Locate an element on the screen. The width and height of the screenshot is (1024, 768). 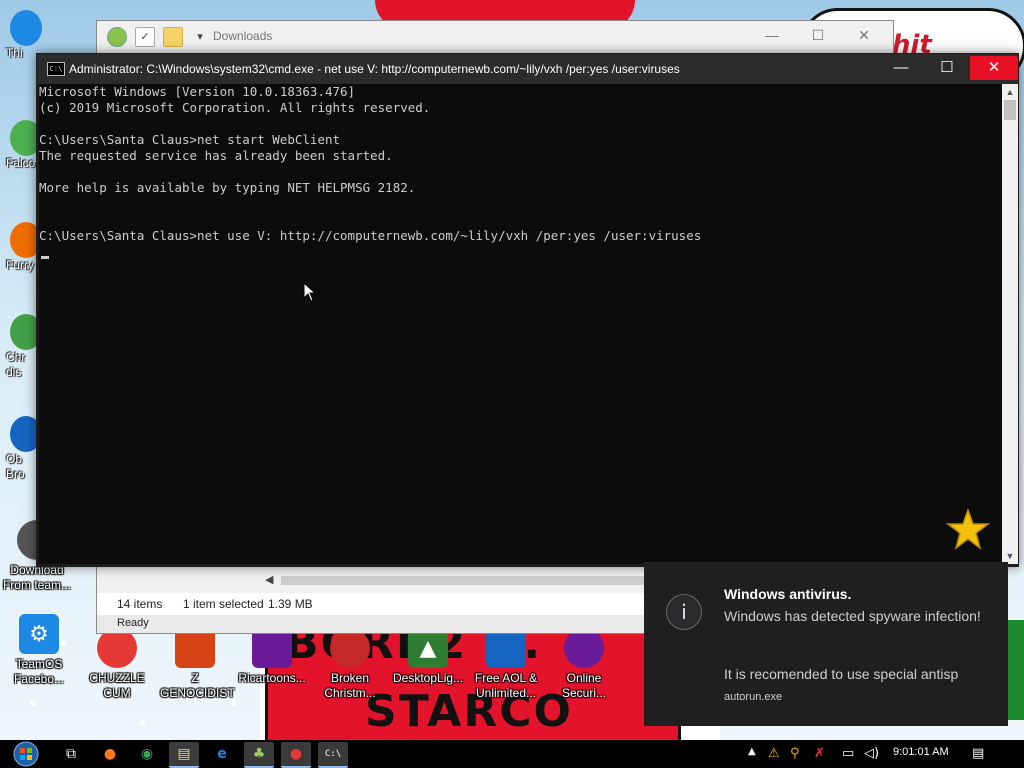
chrome-icon: ◉ is located at coordinates (147, 754).